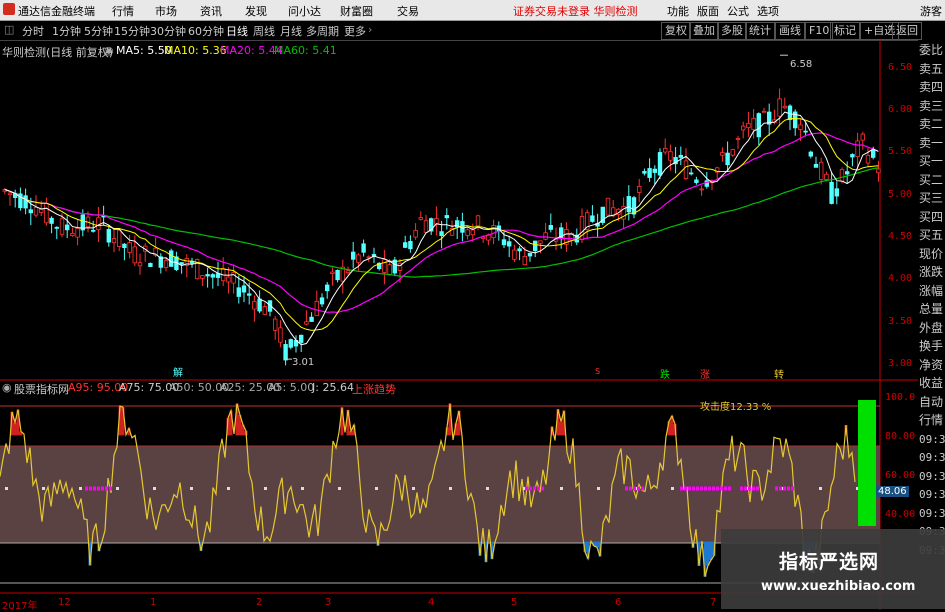 This screenshot has height=612, width=945. What do you see at coordinates (256, 11) in the screenshot?
I see `menu-discover: 发现` at bounding box center [256, 11].